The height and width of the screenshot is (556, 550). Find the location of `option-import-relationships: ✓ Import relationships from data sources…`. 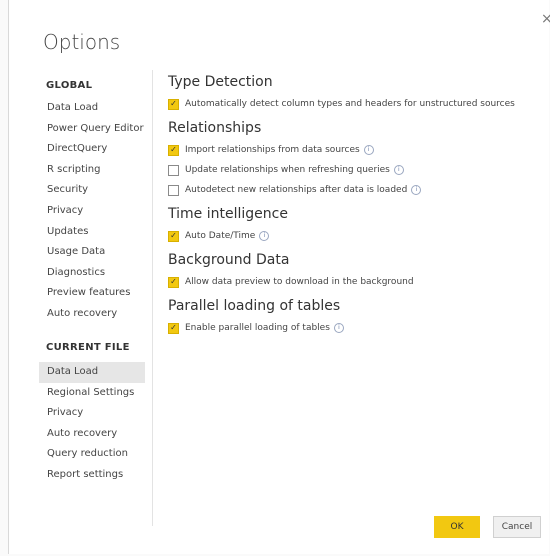

option-import-relationships: ✓ Import relationships from data sources… is located at coordinates (358, 150).